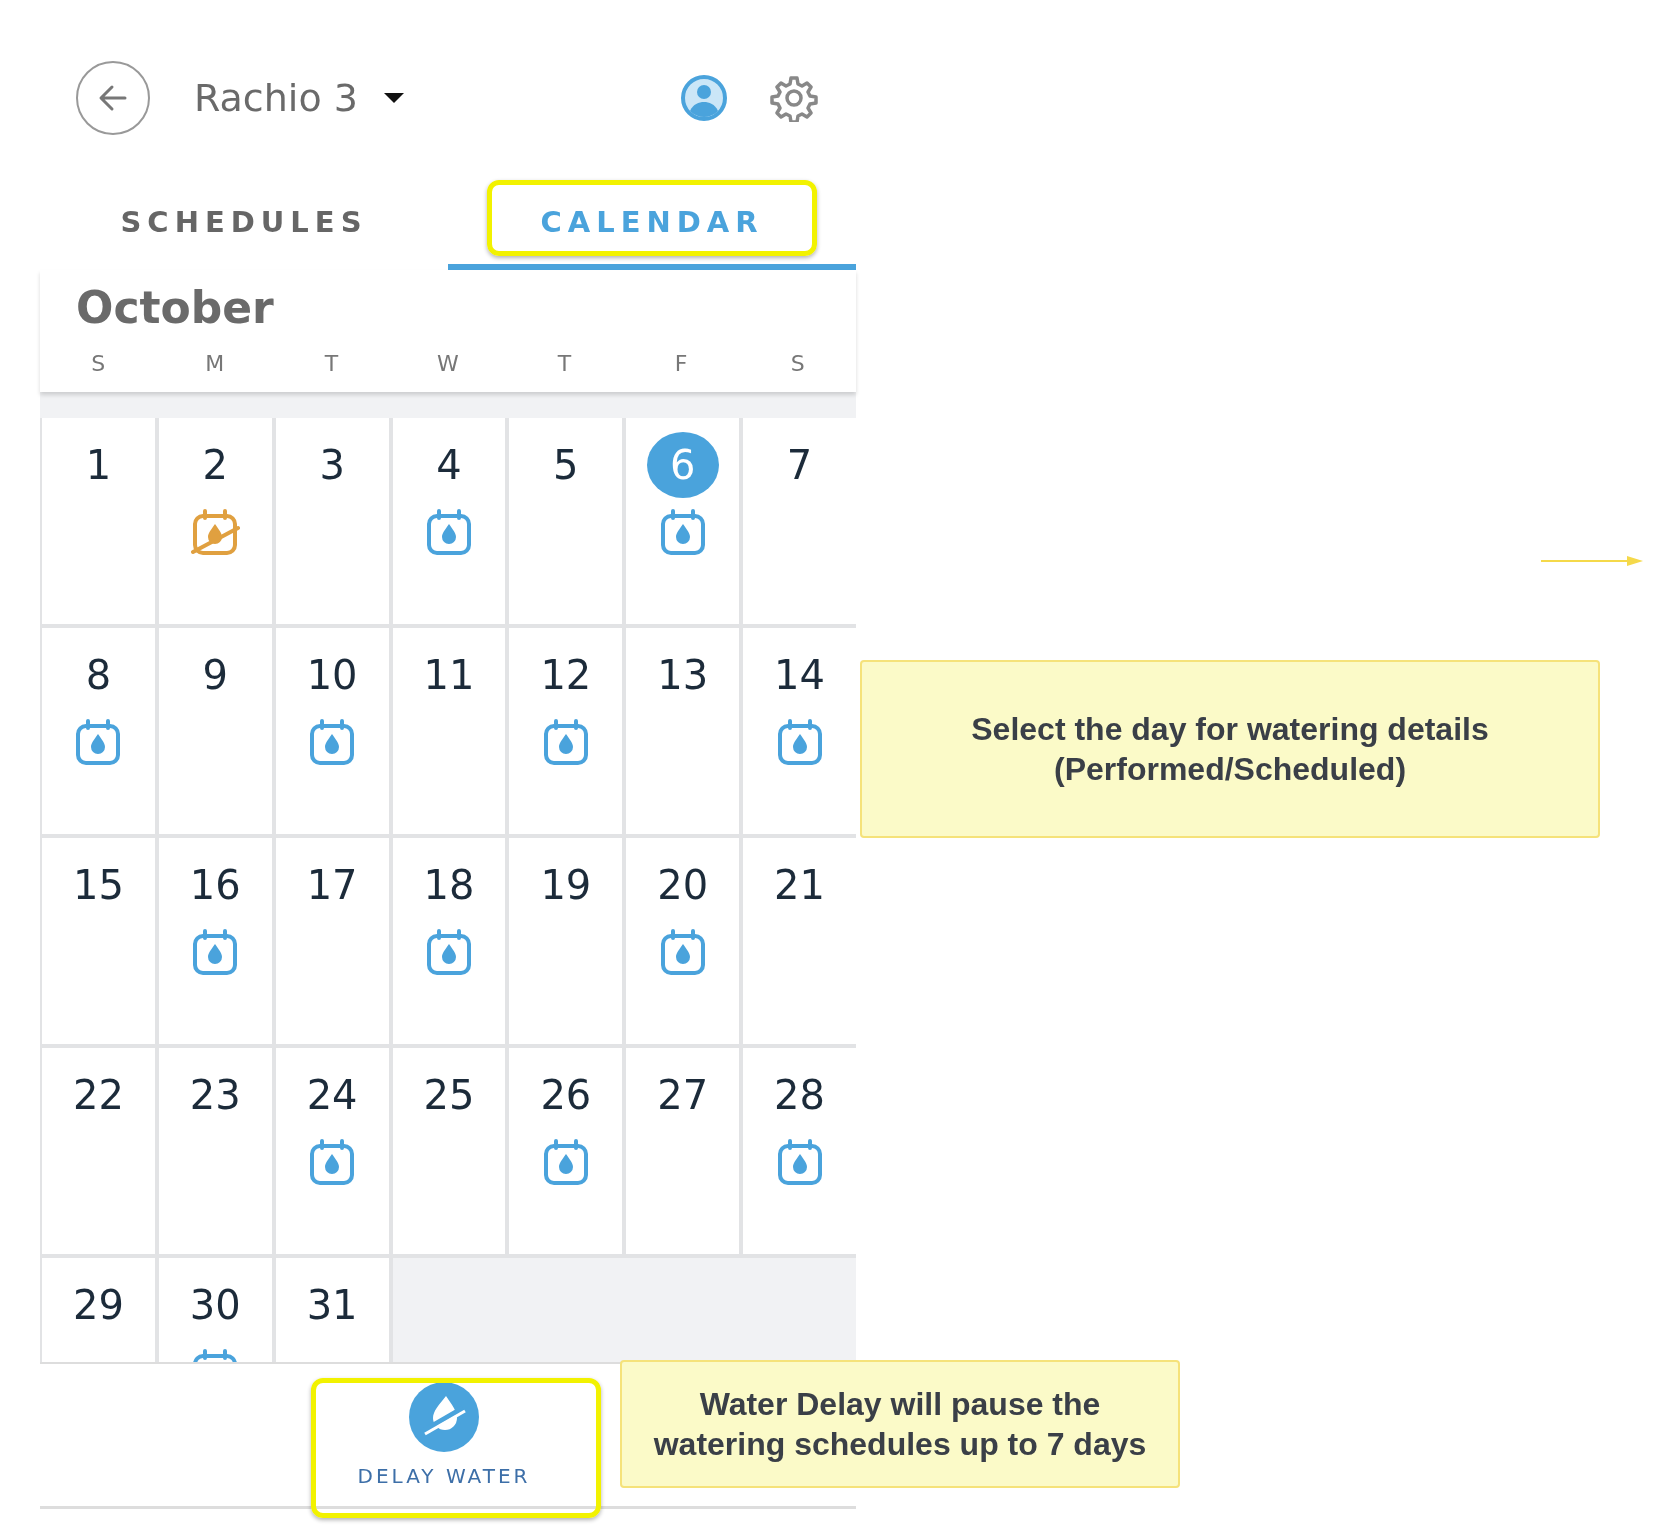 The height and width of the screenshot is (1525, 1680). What do you see at coordinates (683, 1095) in the screenshot?
I see `day-number: 27` at bounding box center [683, 1095].